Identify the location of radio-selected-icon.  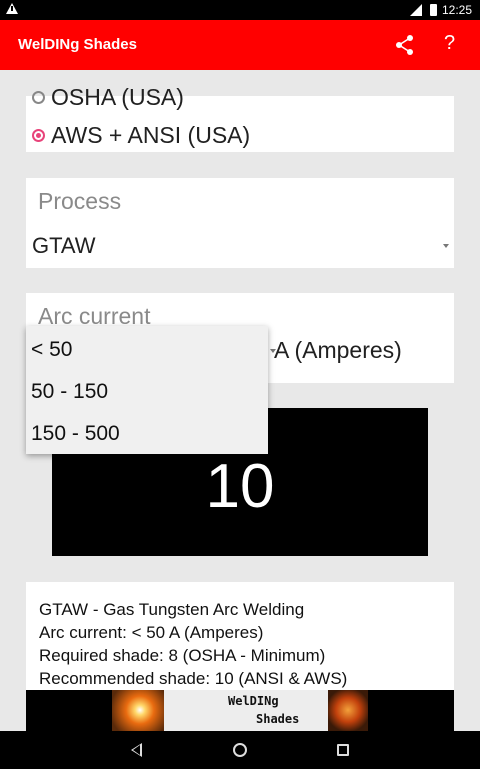
(38, 135).